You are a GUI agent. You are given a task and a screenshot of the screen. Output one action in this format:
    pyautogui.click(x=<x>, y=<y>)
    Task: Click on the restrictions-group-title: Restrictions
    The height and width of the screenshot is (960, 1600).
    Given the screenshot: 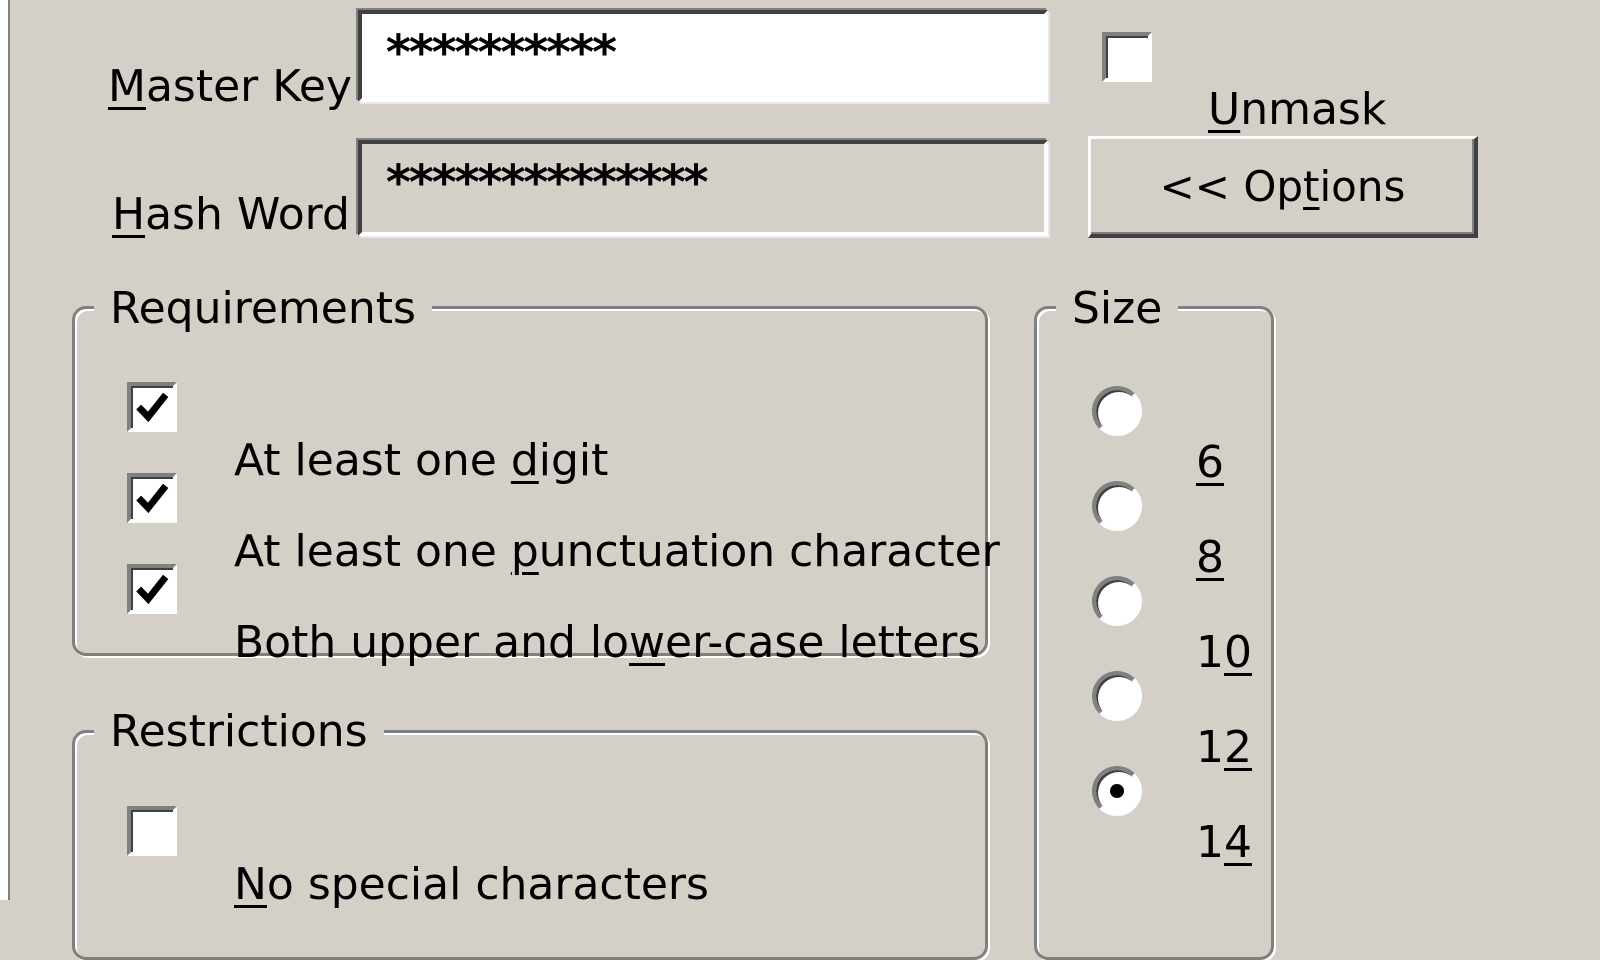 What is the action you would take?
    pyautogui.click(x=239, y=732)
    